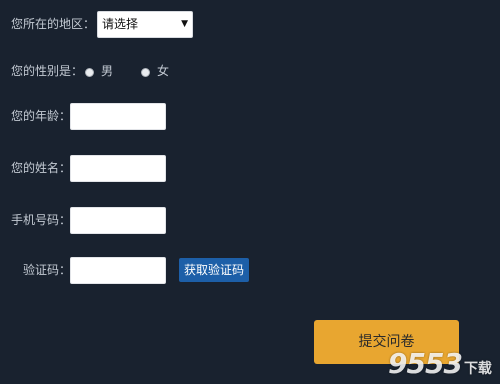 The image size is (500, 384). What do you see at coordinates (118, 270) in the screenshot?
I see `code-input` at bounding box center [118, 270].